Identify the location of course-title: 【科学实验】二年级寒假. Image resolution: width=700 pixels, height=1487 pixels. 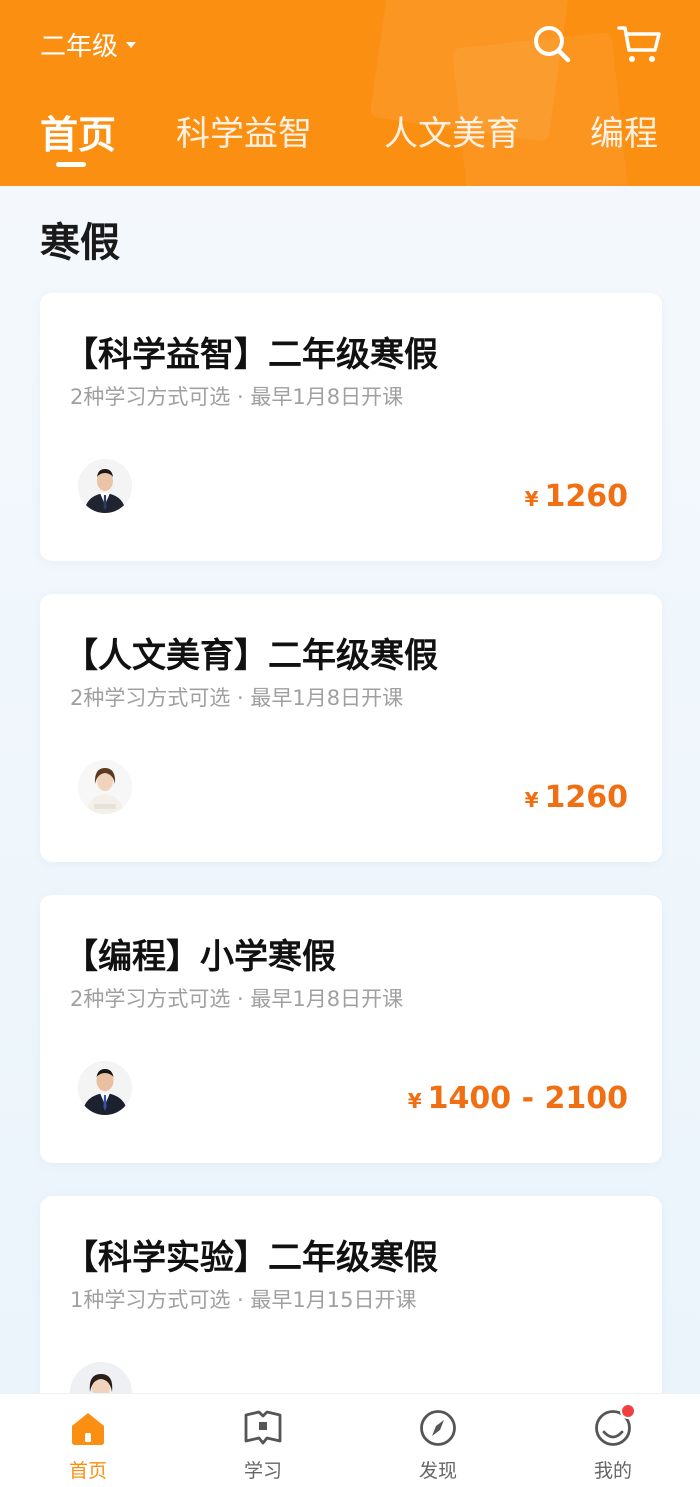
(251, 1258).